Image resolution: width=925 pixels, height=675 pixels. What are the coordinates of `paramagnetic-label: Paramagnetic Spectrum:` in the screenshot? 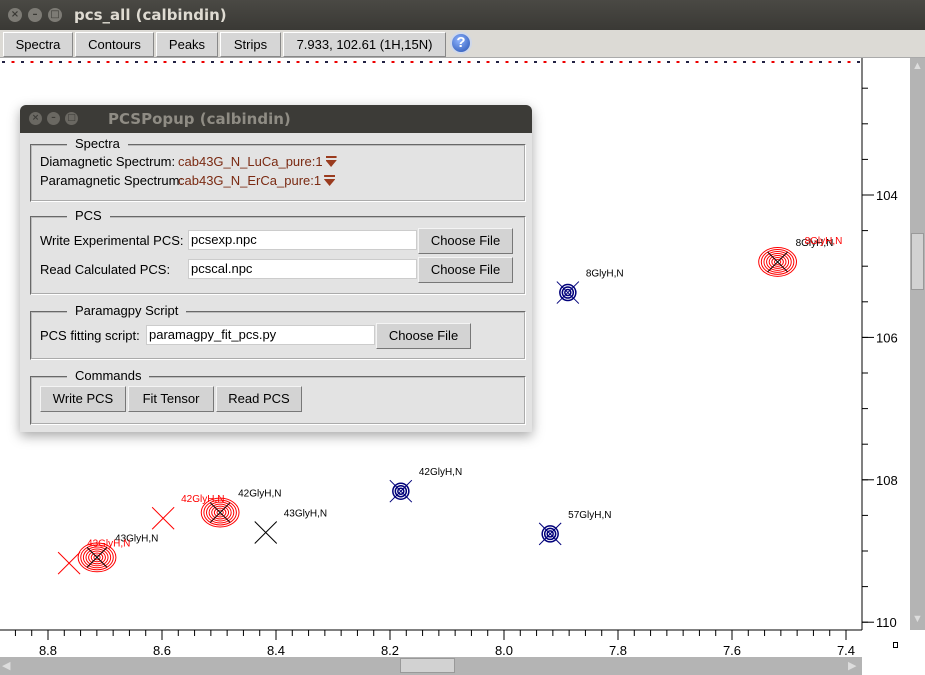 It's located at (112, 180).